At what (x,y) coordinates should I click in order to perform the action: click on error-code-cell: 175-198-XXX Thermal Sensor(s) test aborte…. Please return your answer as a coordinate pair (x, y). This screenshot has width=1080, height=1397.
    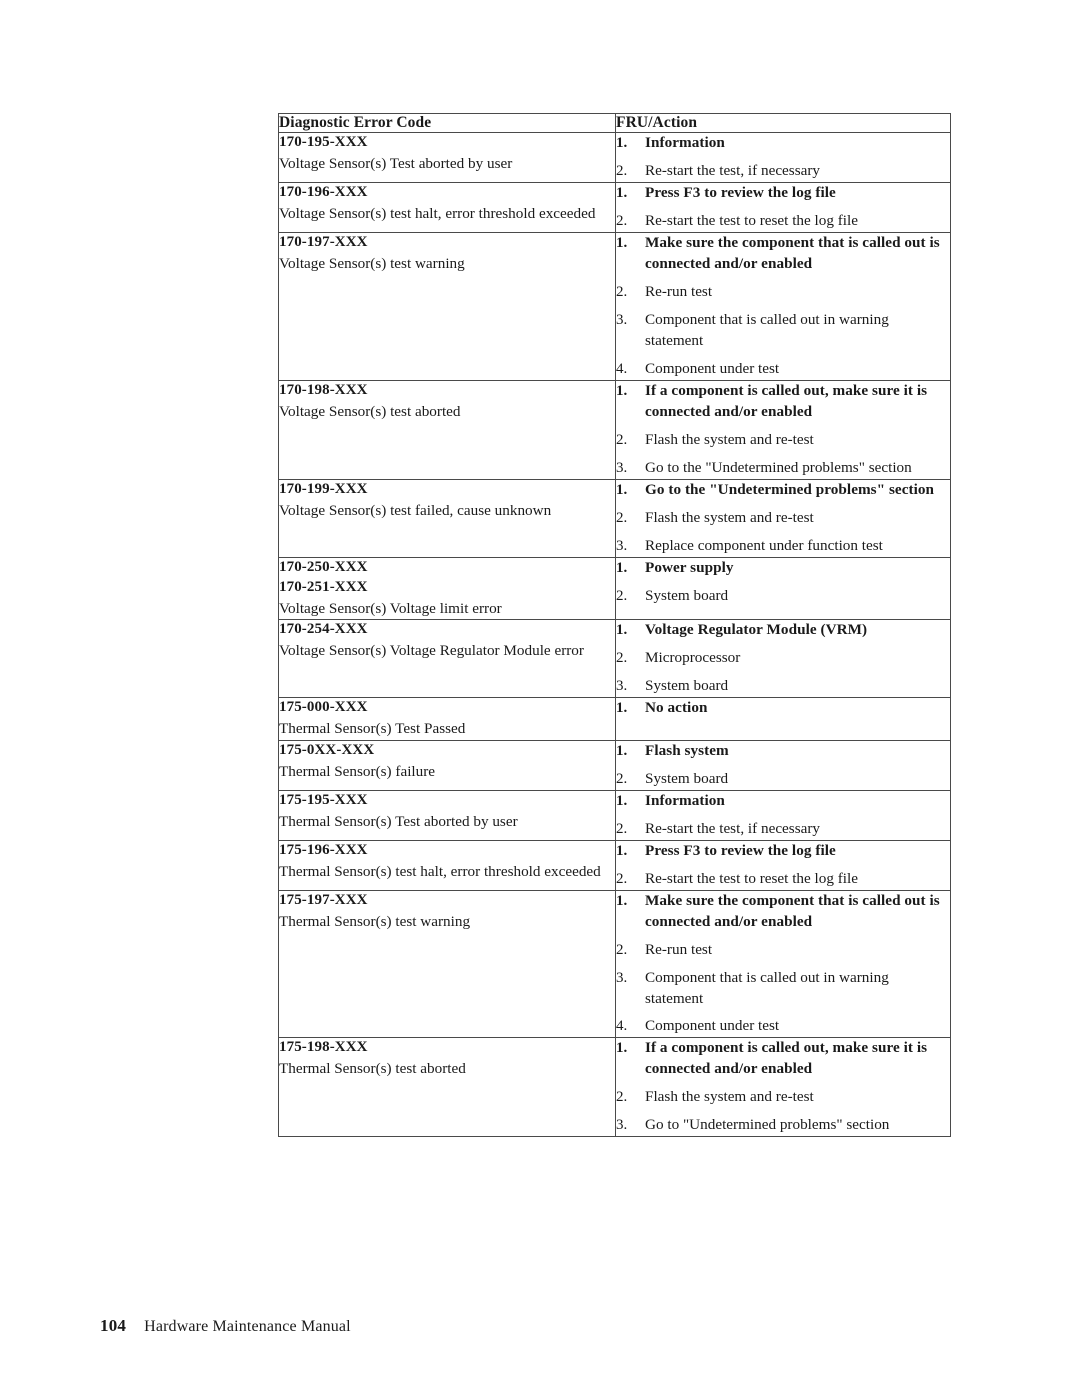
    Looking at the image, I should click on (447, 1087).